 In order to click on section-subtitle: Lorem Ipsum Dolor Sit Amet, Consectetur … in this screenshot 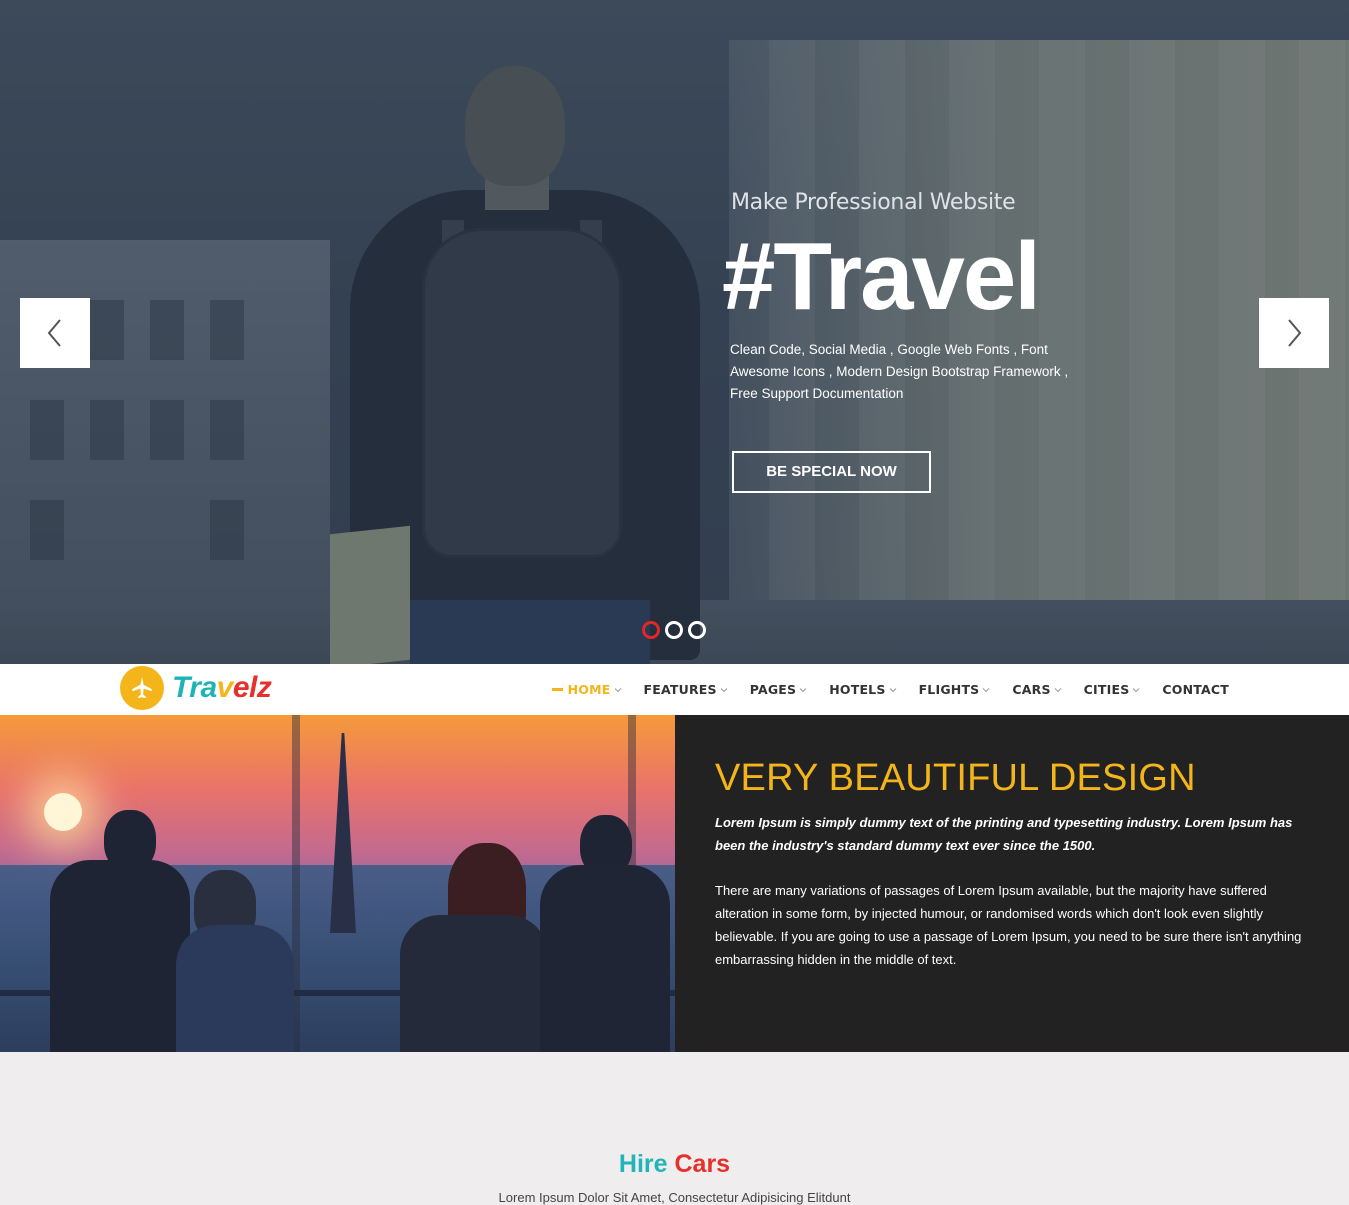, I will do `click(674, 1197)`.